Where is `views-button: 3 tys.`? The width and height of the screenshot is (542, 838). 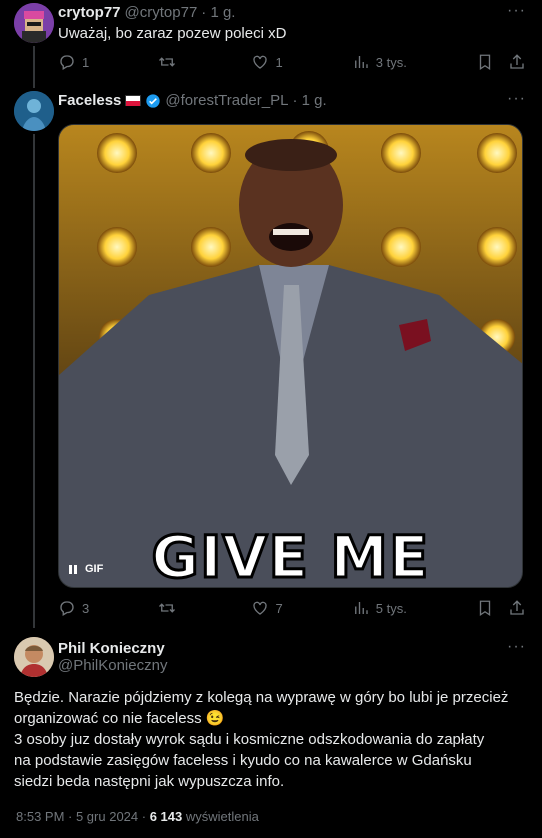 views-button: 3 tys. is located at coordinates (379, 62).